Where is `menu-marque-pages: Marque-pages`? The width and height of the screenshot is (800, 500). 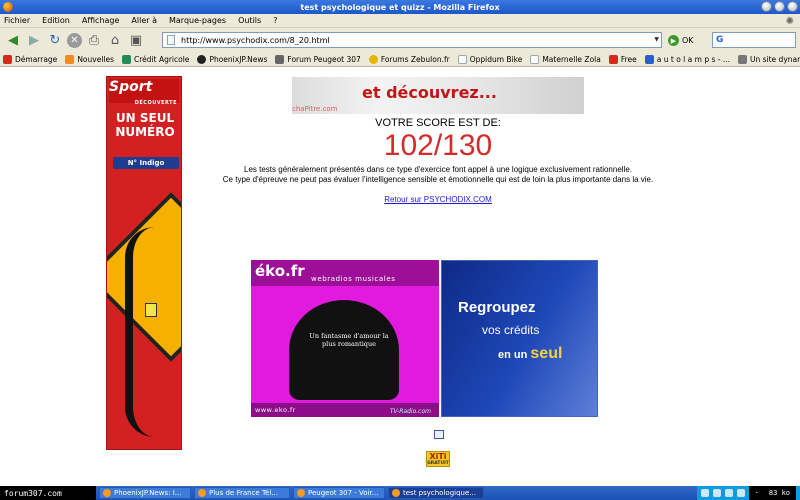
menu-marque-pages: Marque-pages is located at coordinates (197, 20).